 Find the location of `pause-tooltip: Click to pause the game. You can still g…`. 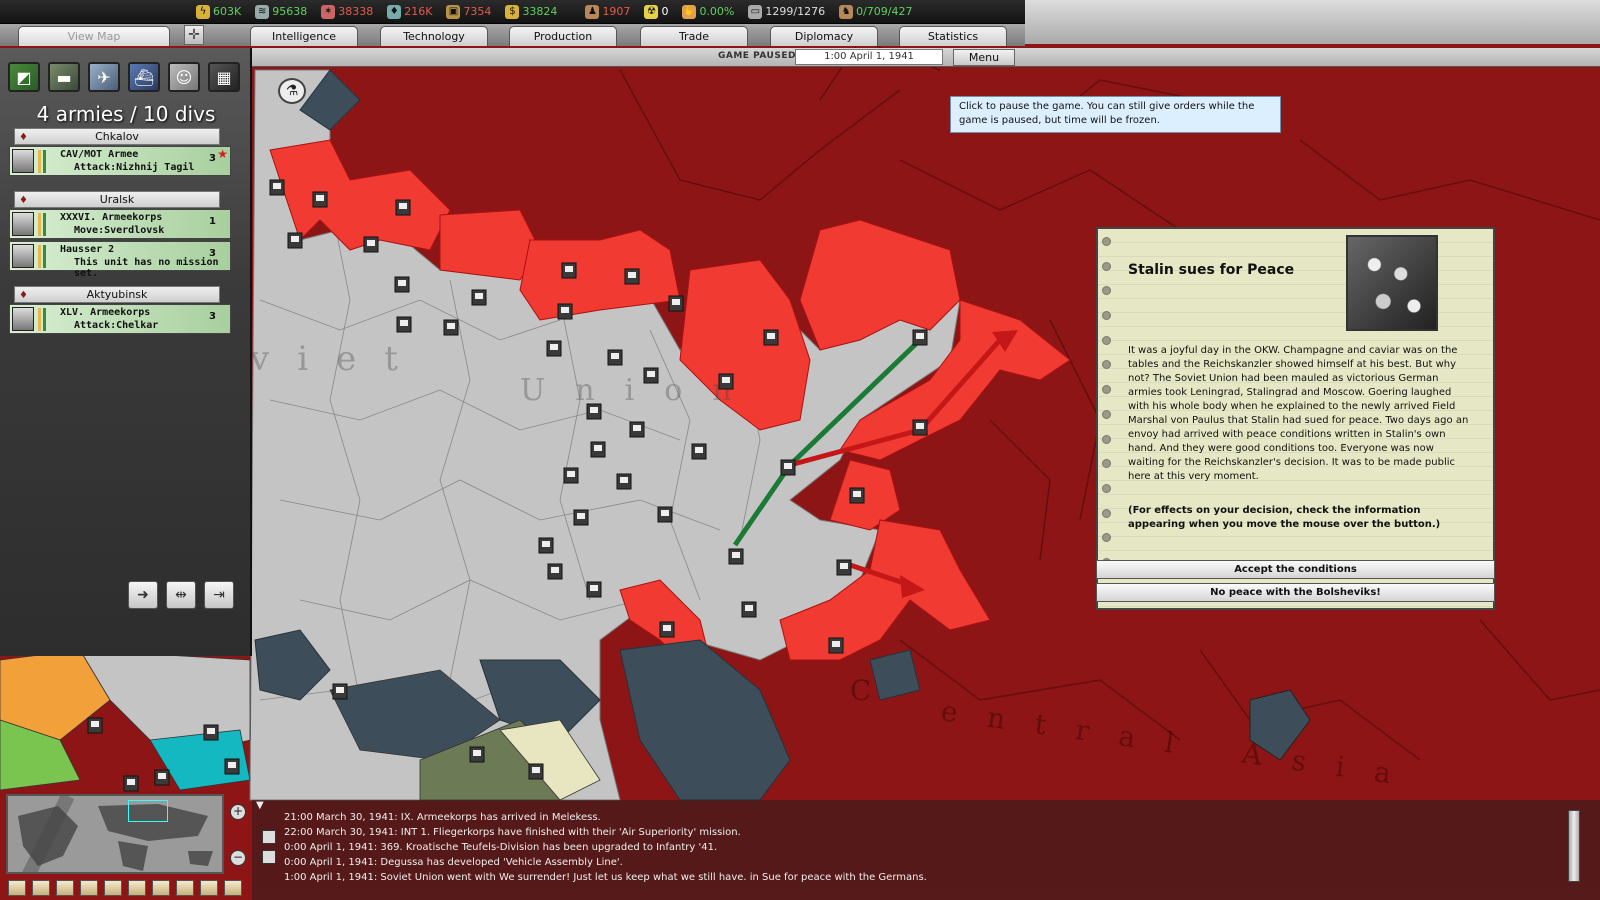

pause-tooltip: Click to pause the game. You can still g… is located at coordinates (1115, 114).